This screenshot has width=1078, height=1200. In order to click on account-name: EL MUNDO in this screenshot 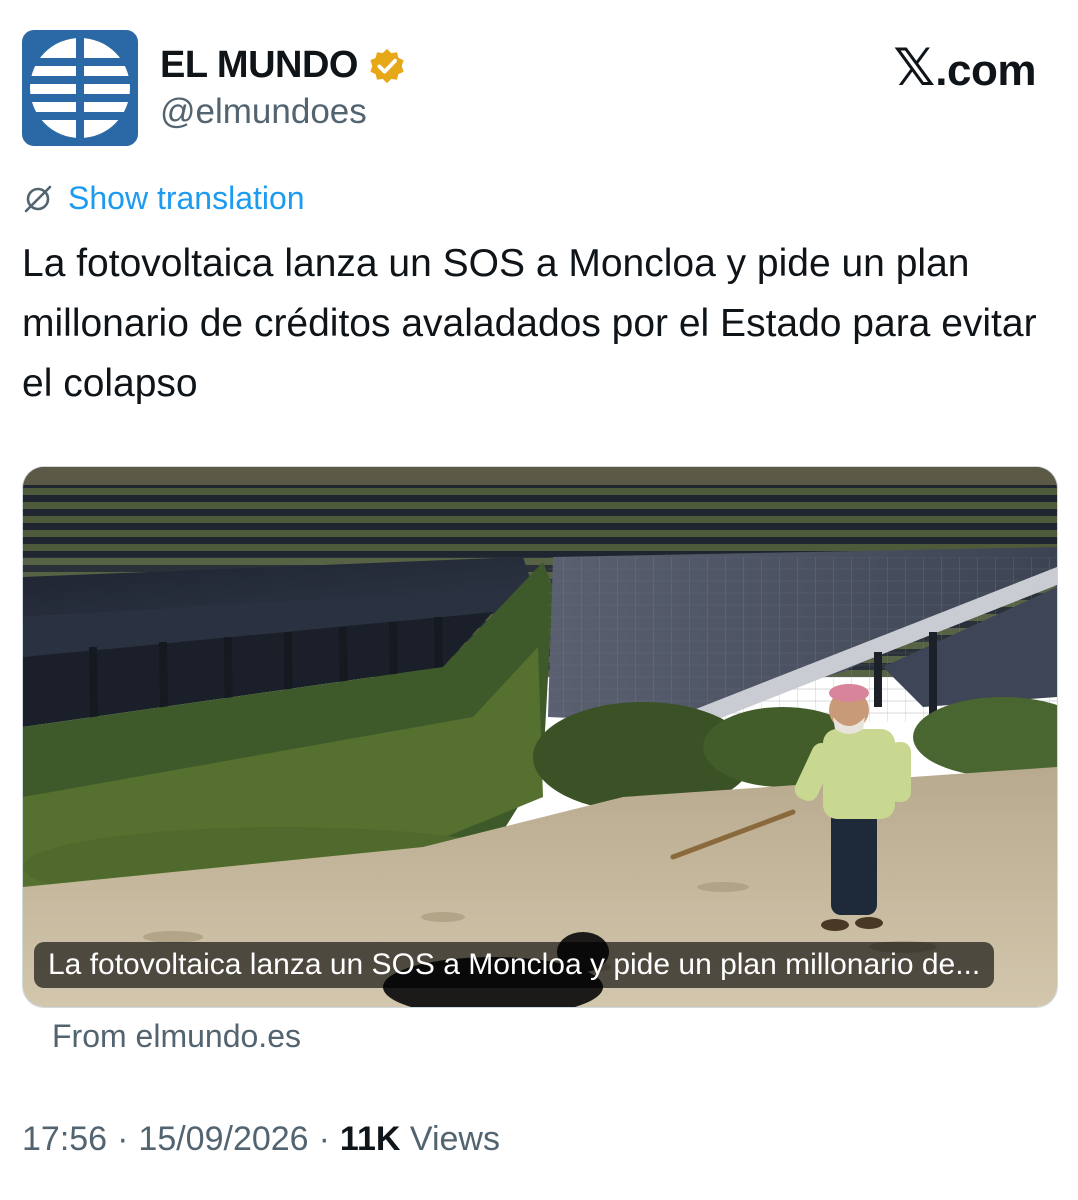, I will do `click(259, 65)`.